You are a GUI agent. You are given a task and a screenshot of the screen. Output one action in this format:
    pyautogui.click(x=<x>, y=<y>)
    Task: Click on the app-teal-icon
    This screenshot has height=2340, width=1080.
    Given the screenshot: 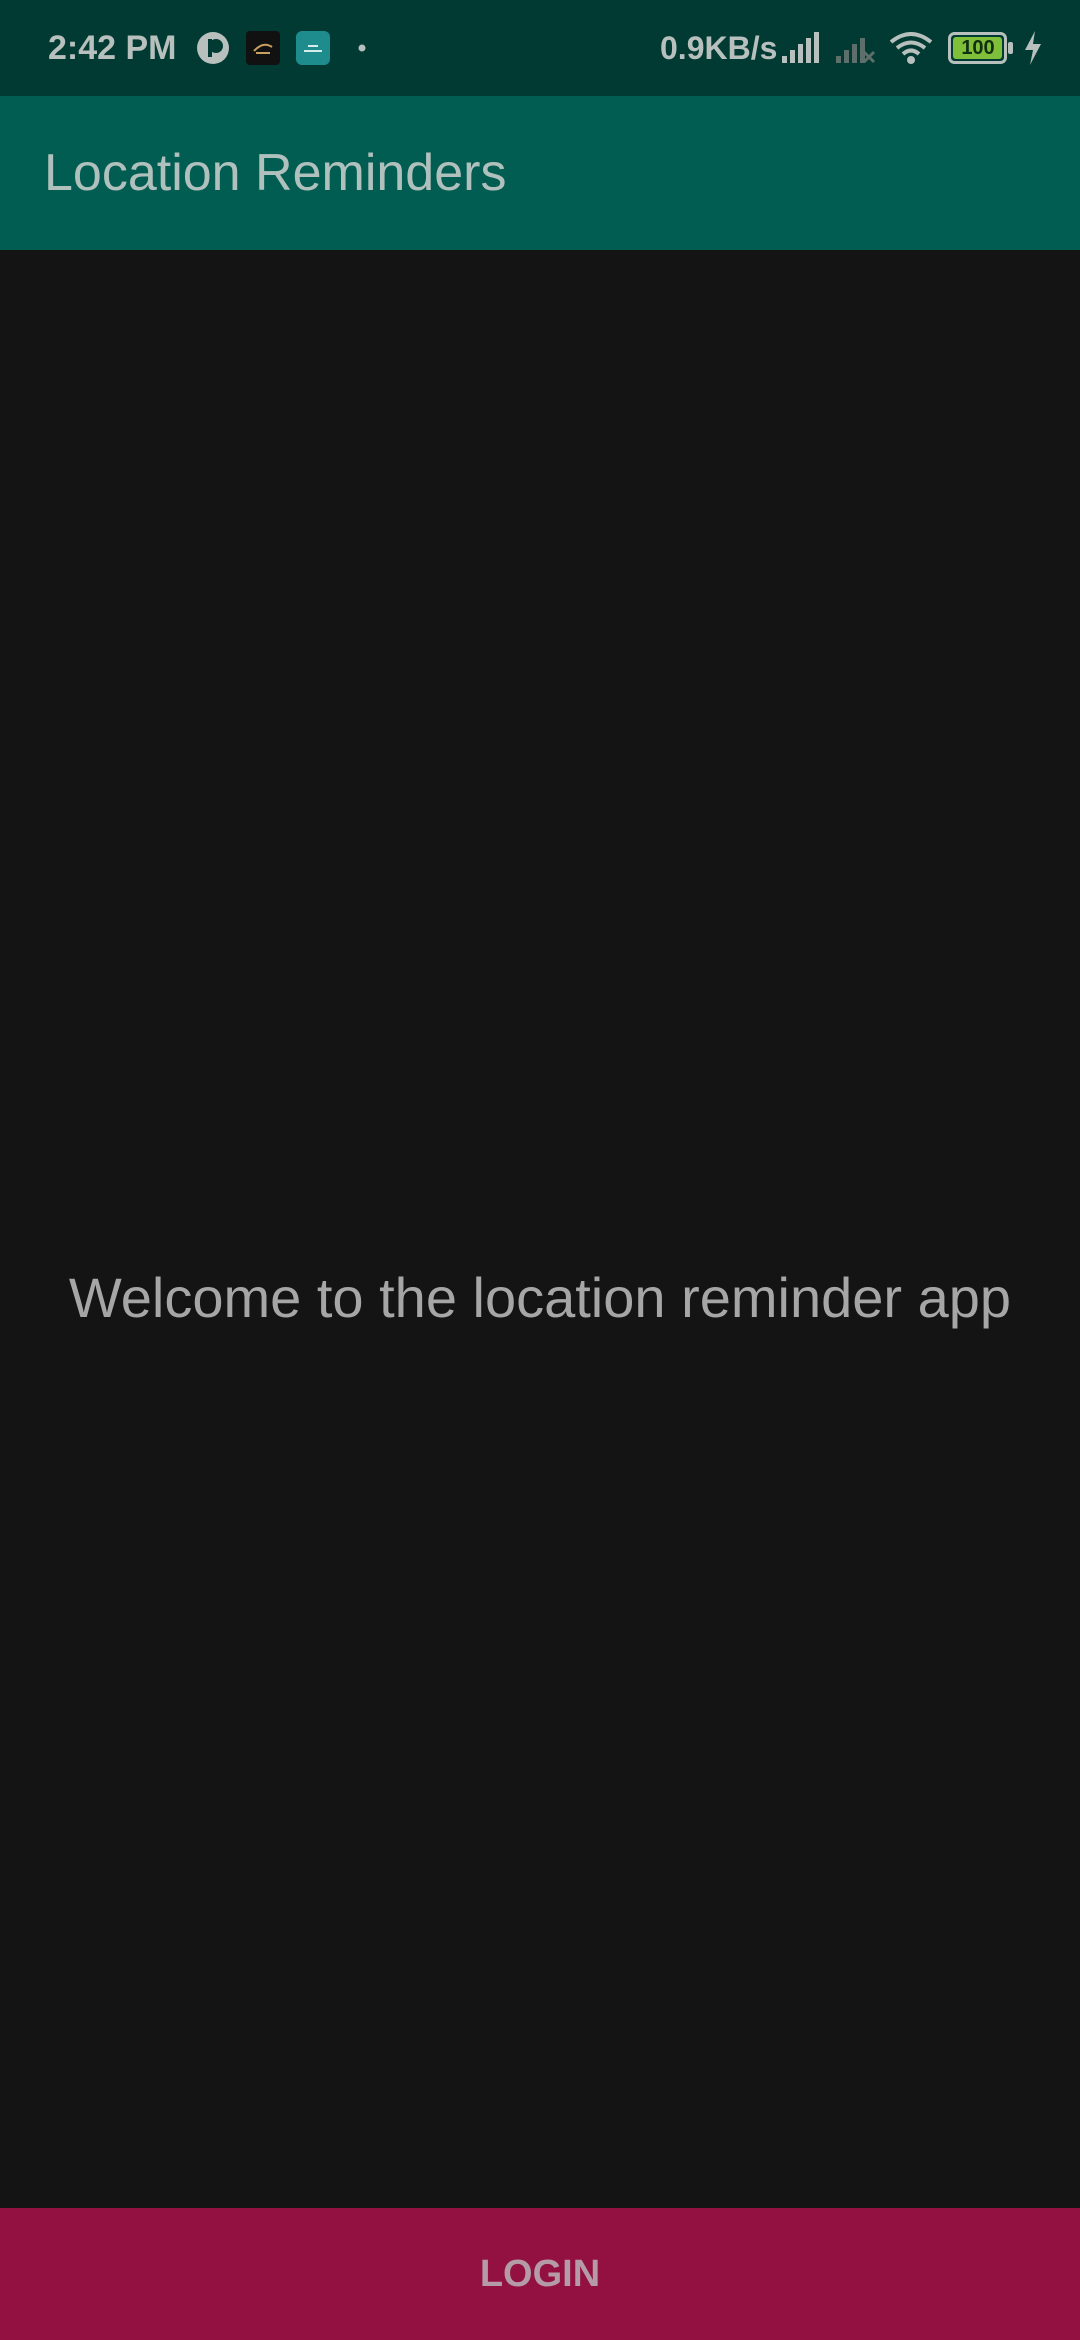 What is the action you would take?
    pyautogui.click(x=313, y=48)
    